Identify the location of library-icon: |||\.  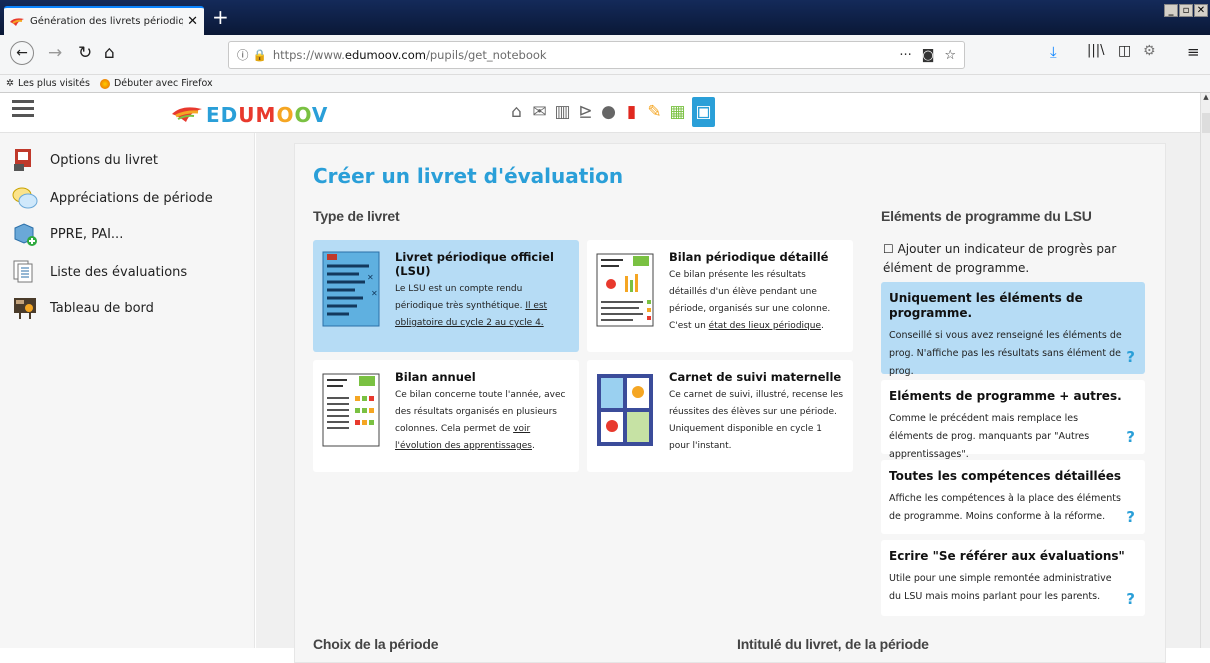
(1096, 50).